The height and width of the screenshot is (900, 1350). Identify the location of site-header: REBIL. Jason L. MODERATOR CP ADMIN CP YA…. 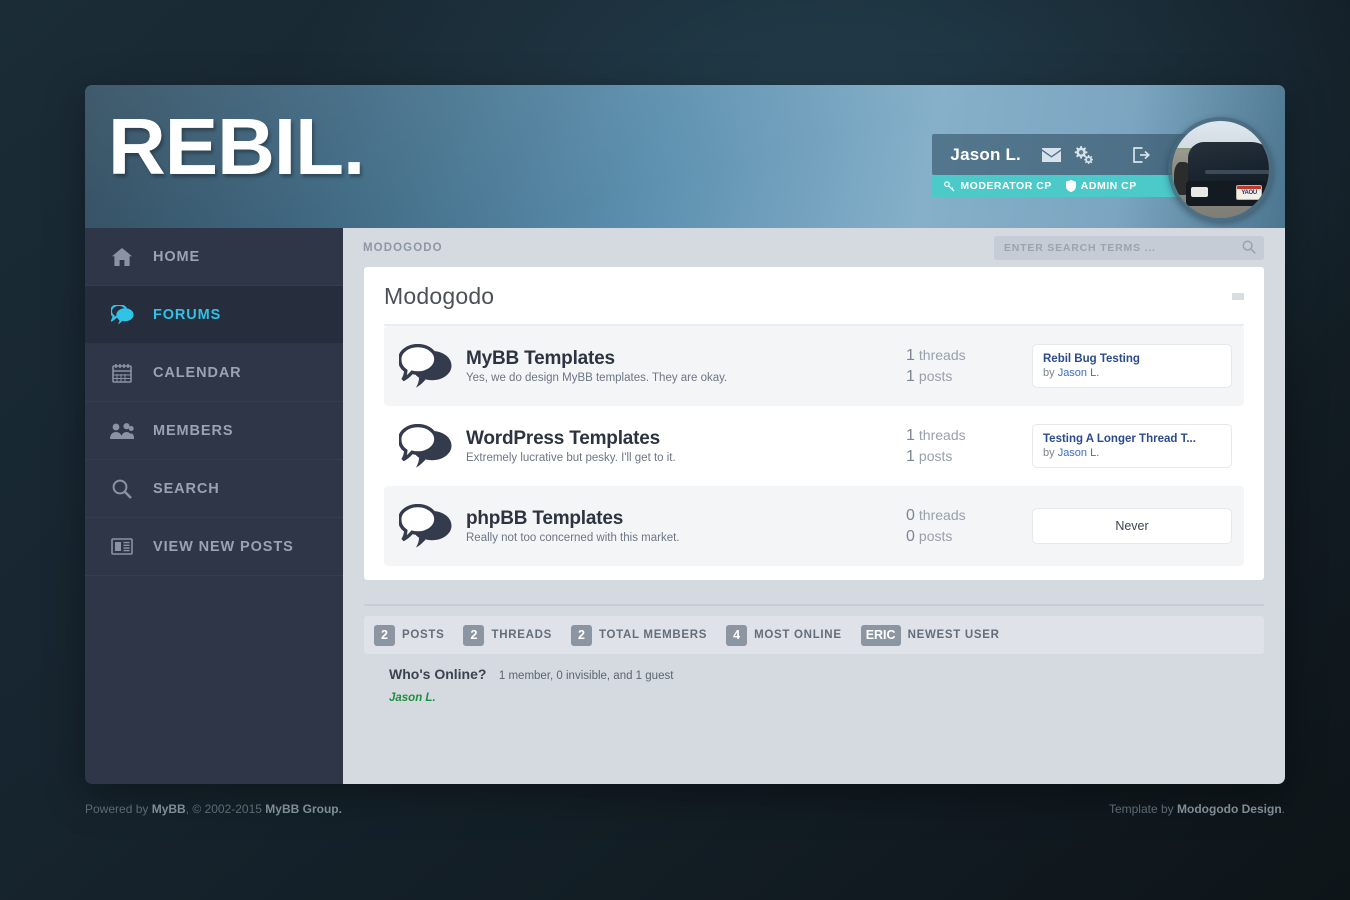
(685, 156).